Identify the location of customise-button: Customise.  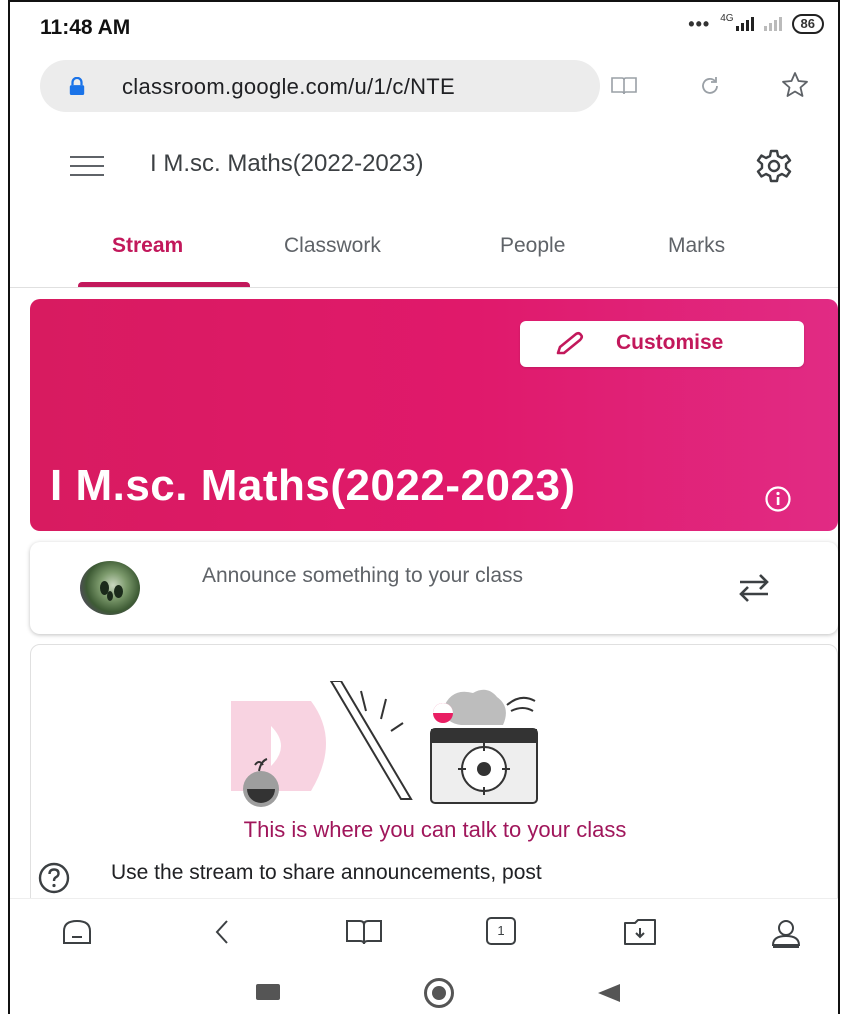
(662, 344).